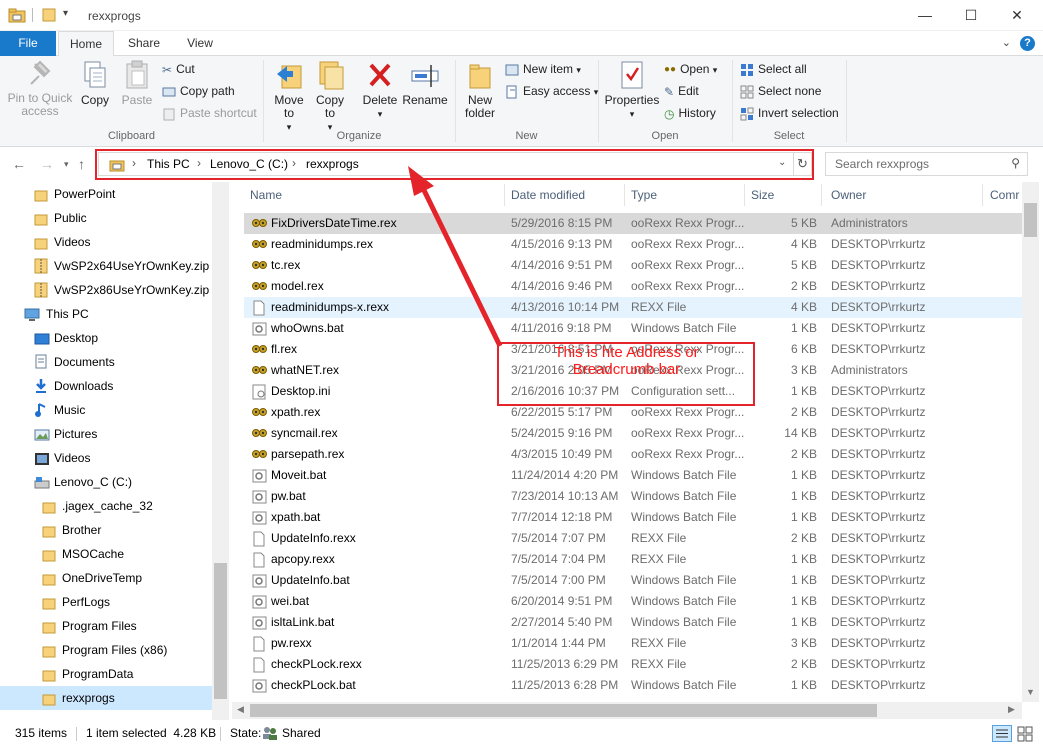 Image resolution: width=1043 pixels, height=747 pixels. Describe the element at coordinates (106, 194) in the screenshot. I see `nav-item: PowerPoint` at that location.